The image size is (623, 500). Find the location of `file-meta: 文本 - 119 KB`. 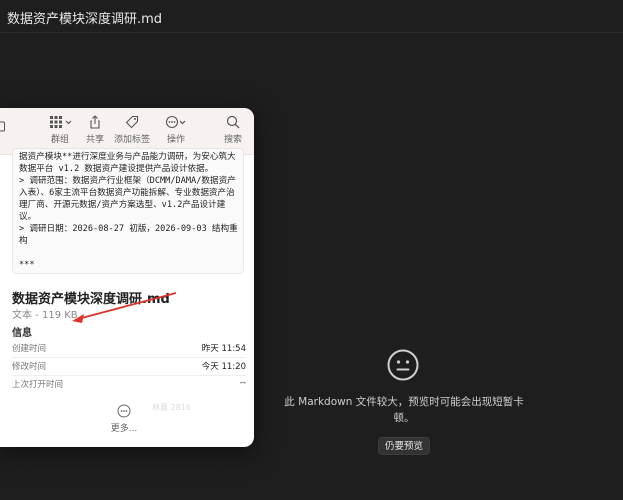

file-meta: 文本 - 119 KB is located at coordinates (45, 315).